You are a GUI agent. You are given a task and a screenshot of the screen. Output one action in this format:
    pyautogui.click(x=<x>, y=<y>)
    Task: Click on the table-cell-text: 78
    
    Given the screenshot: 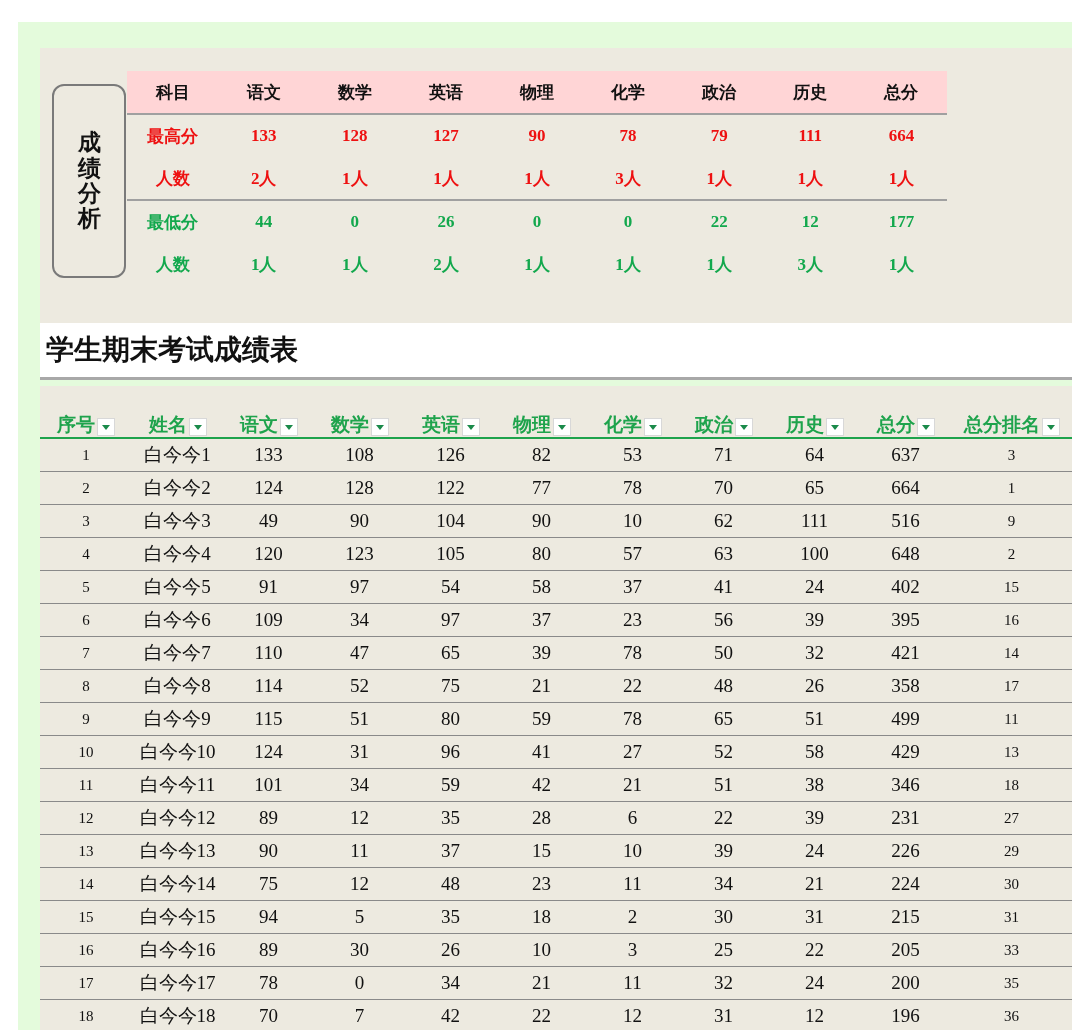 What is the action you would take?
    pyautogui.click(x=632, y=719)
    